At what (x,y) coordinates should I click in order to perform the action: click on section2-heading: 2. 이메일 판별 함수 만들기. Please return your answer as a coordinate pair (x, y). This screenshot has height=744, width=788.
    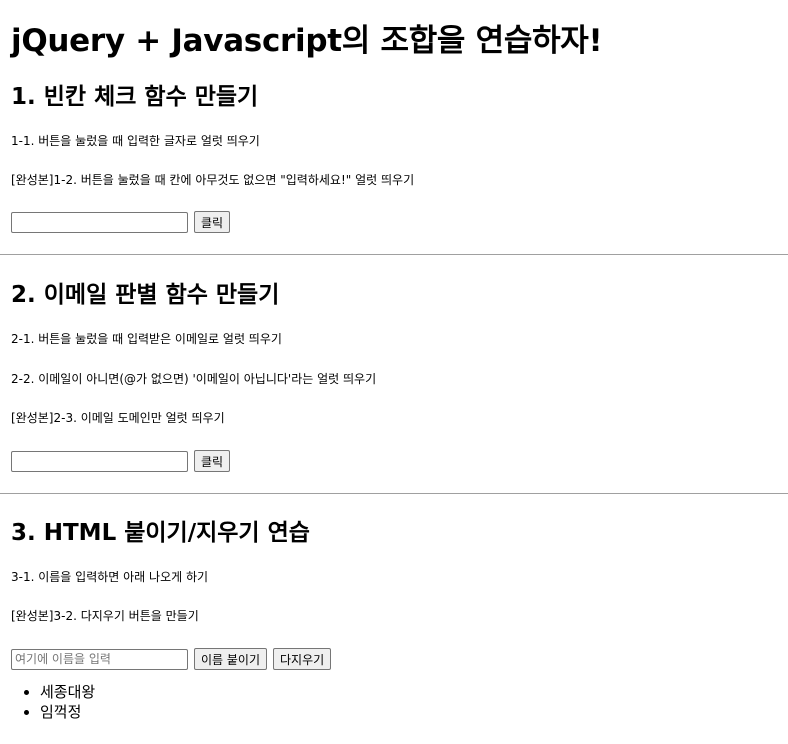
    Looking at the image, I should click on (145, 295).